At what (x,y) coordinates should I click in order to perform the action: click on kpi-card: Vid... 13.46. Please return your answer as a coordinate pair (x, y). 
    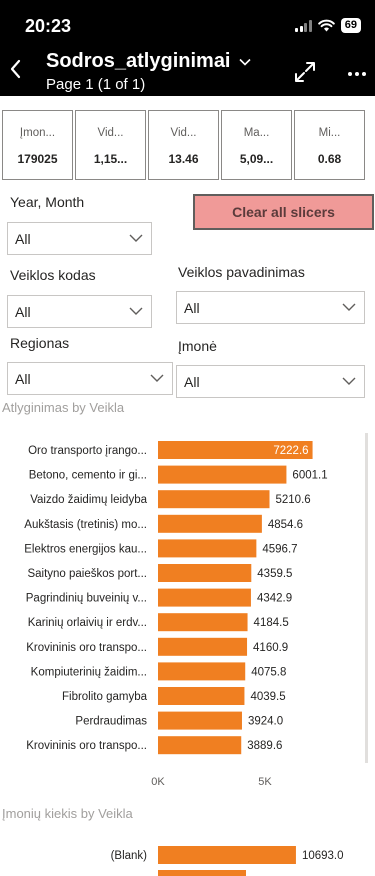
    Looking at the image, I should click on (183, 145).